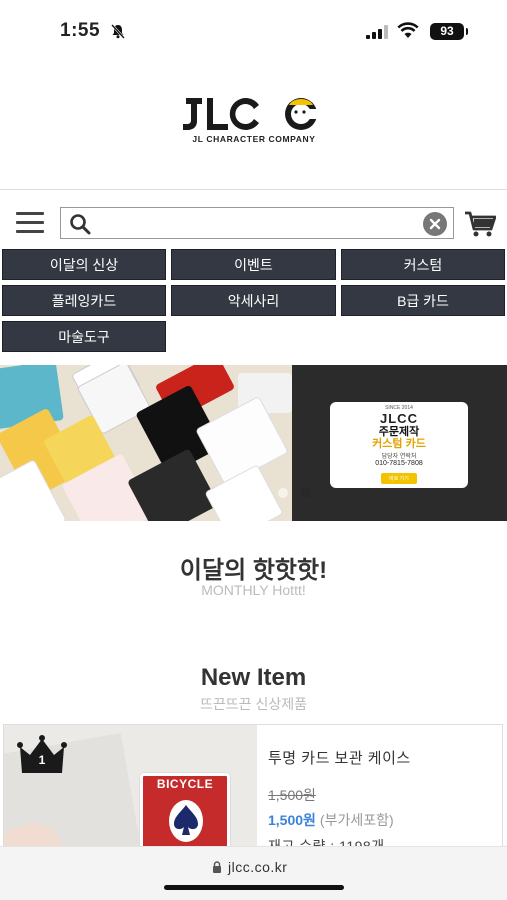 Image resolution: width=507 pixels, height=900 pixels. What do you see at coordinates (399, 463) in the screenshot?
I see `promo-phone: 010-7815-7808` at bounding box center [399, 463].